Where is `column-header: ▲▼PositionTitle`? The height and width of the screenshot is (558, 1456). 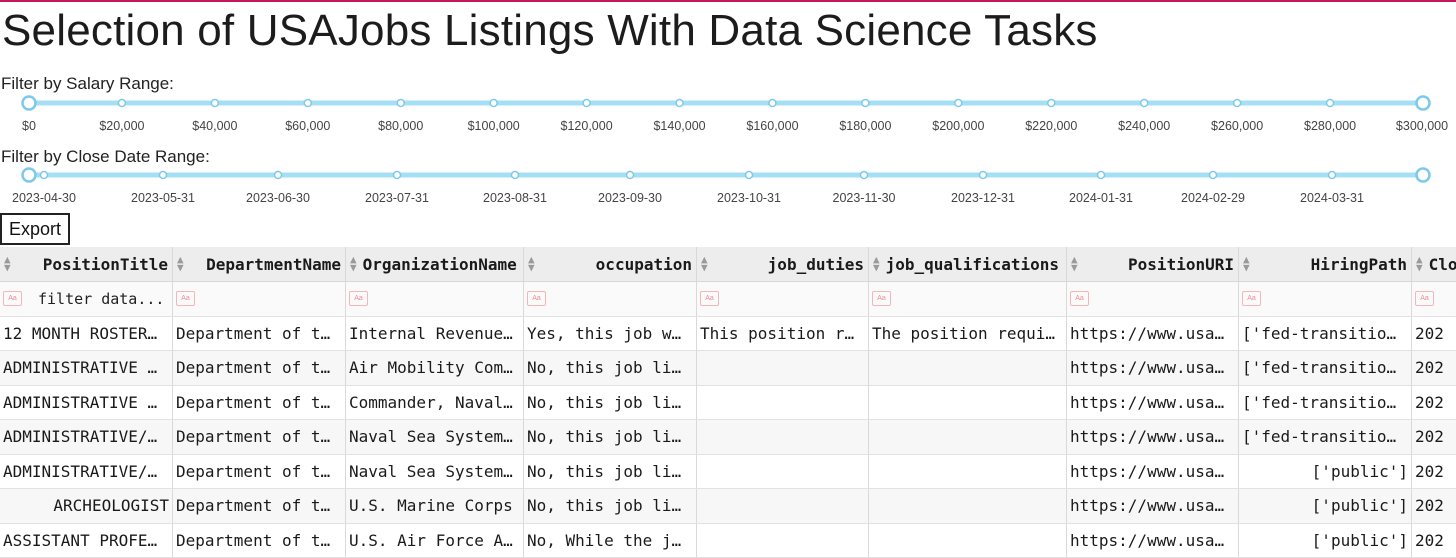 column-header: ▲▼PositionTitle is located at coordinates (86, 264).